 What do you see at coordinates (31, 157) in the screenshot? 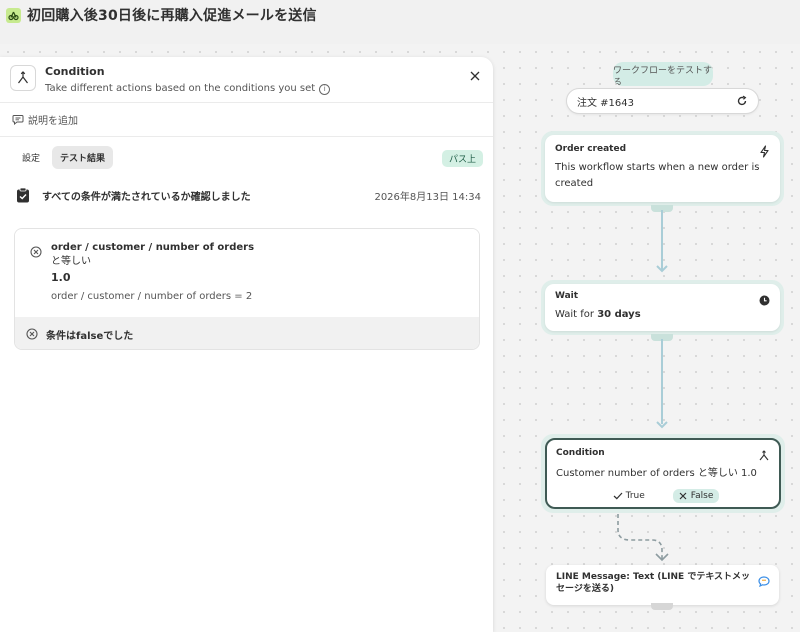
I see `tab-settings: 設定` at bounding box center [31, 157].